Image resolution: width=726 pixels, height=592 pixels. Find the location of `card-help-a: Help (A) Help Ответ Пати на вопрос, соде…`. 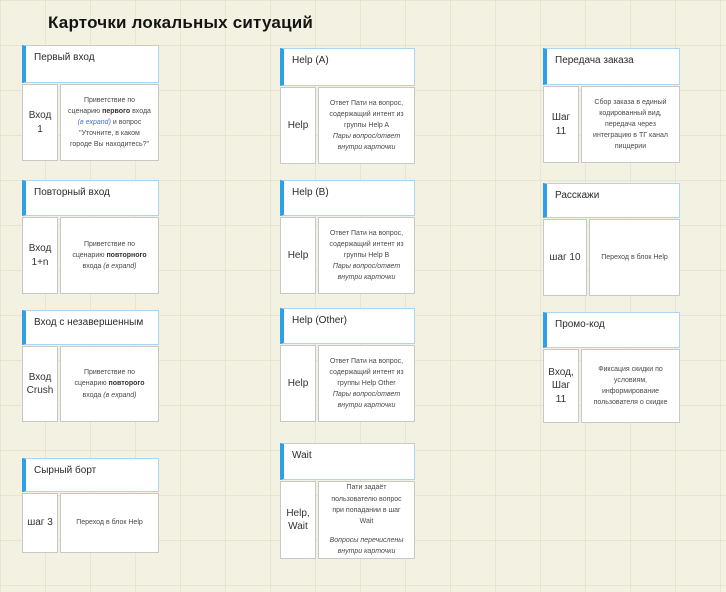

card-help-a: Help (A) Help Ответ Пати на вопрос, соде… is located at coordinates (347, 106).